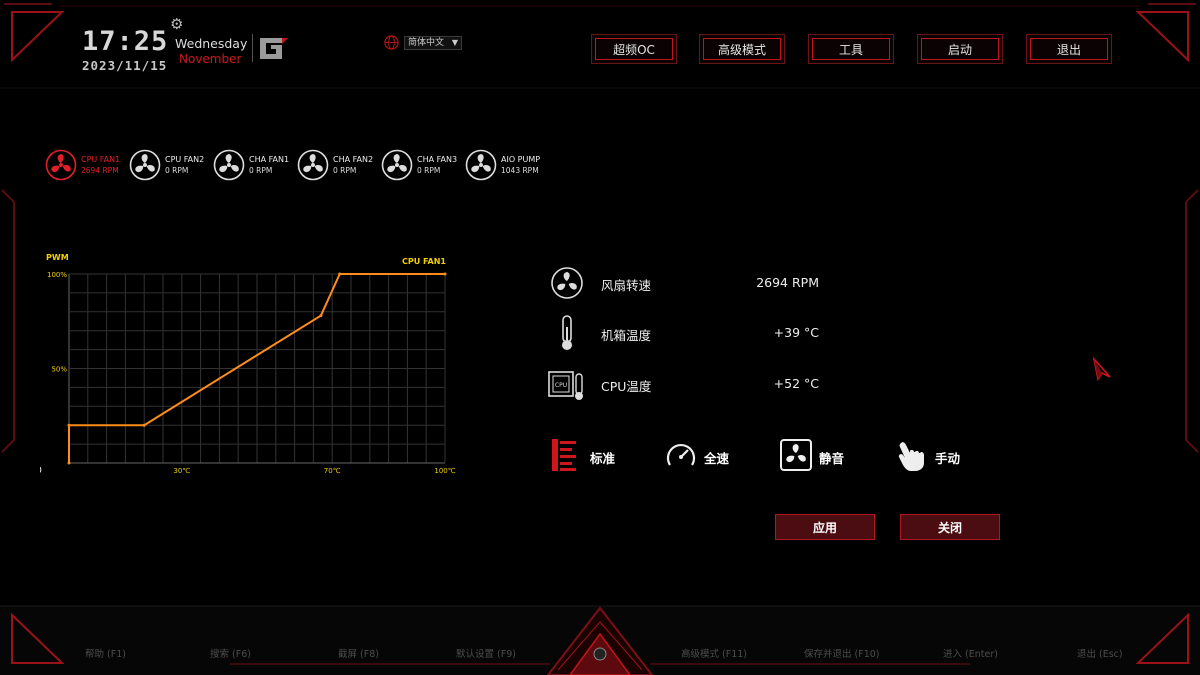 This screenshot has width=1200, height=675. I want to click on fan-tab-aio-pump: AIO PUMP 1043 RPM, so click(507, 165).